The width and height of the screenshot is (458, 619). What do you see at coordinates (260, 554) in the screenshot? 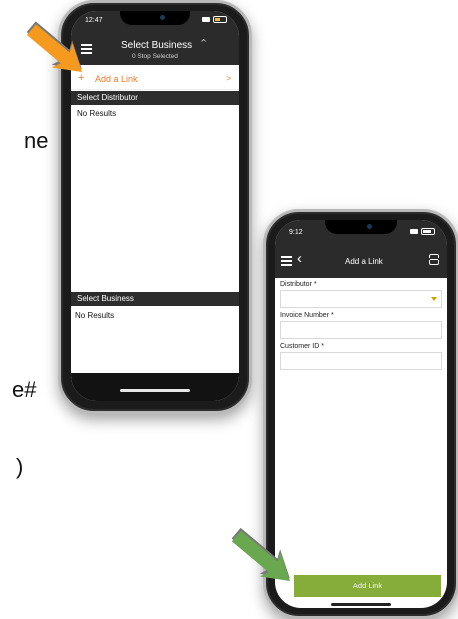
I see `green-arrow-icon` at bounding box center [260, 554].